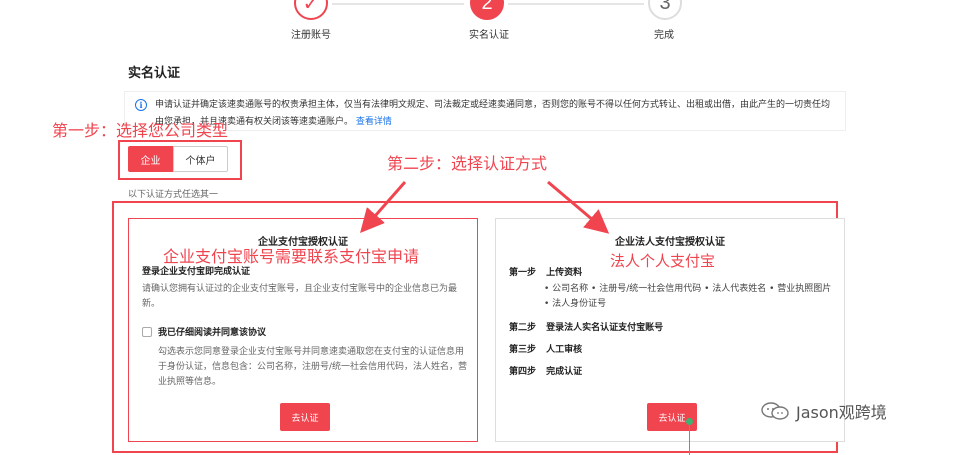  What do you see at coordinates (841, 412) in the screenshot?
I see `watermark-text: Jason观跨境` at bounding box center [841, 412].